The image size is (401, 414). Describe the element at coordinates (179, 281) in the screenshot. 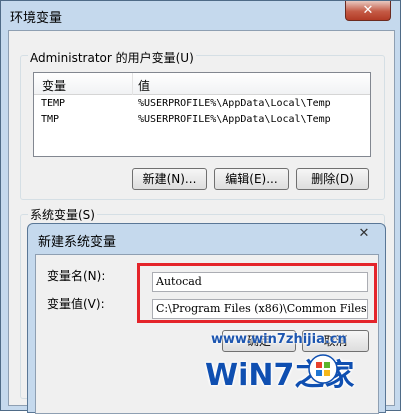

I see `variable-name-value: Autocad` at that location.